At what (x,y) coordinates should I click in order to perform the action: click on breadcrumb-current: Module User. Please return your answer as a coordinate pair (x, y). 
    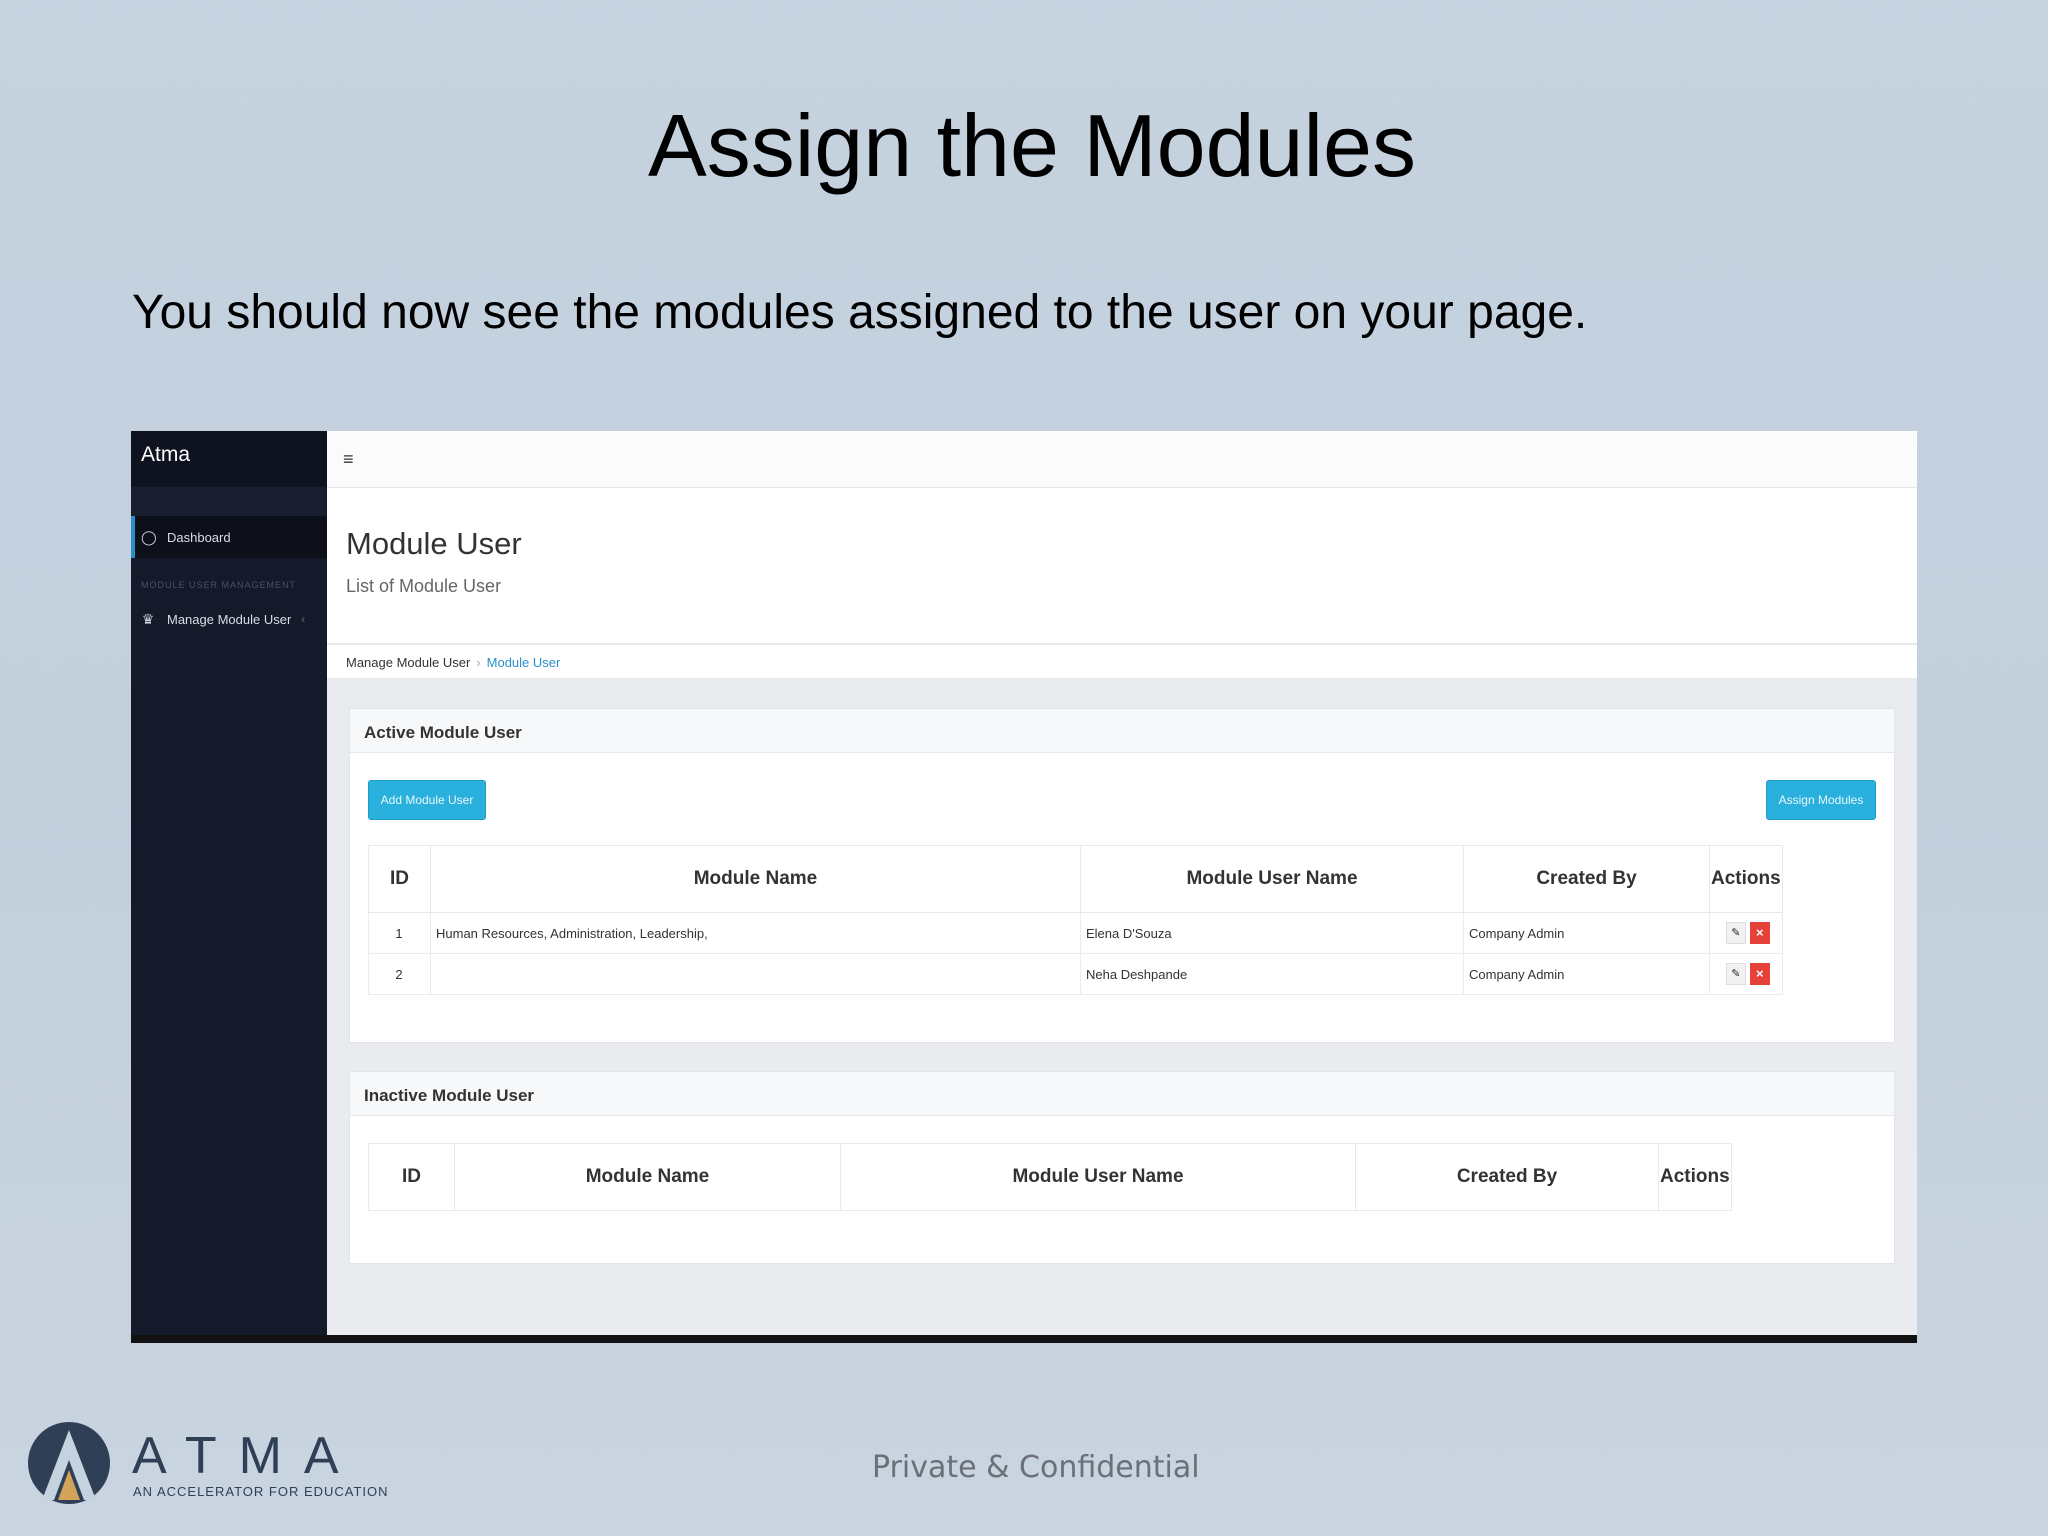
    Looking at the image, I should click on (524, 662).